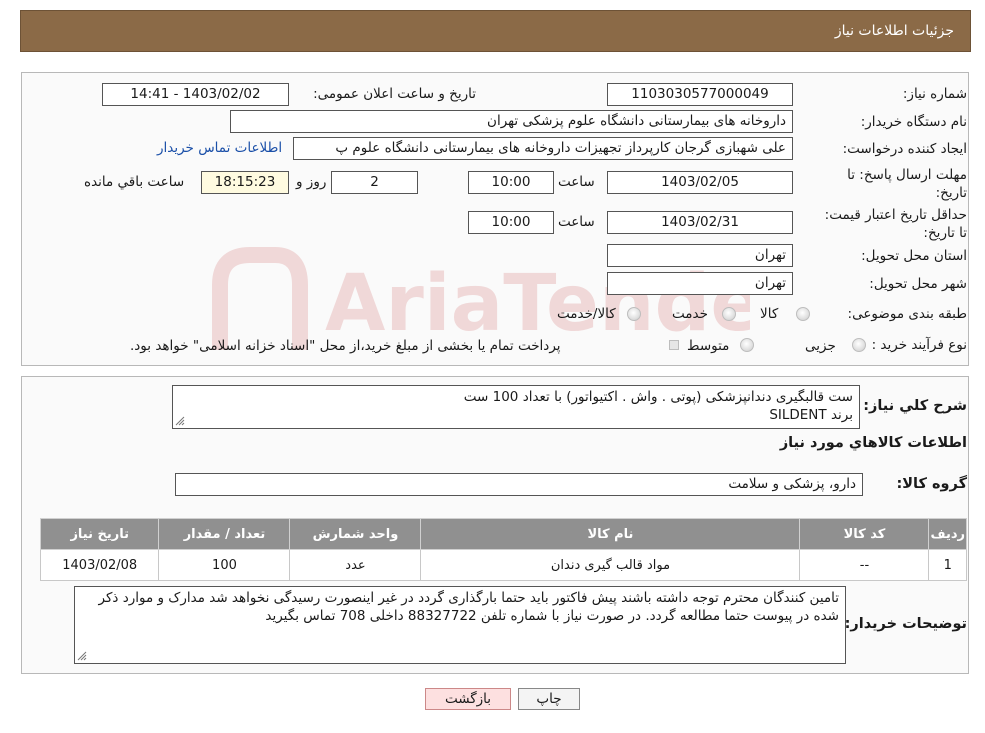 This screenshot has height=733, width=985. What do you see at coordinates (769, 314) in the screenshot?
I see `category-option-goods: کالا` at bounding box center [769, 314].